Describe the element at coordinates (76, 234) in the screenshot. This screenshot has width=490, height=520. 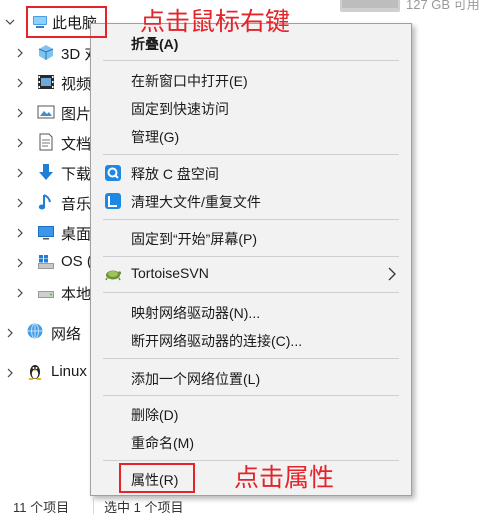
I see `tree-item-label: 桌面` at that location.